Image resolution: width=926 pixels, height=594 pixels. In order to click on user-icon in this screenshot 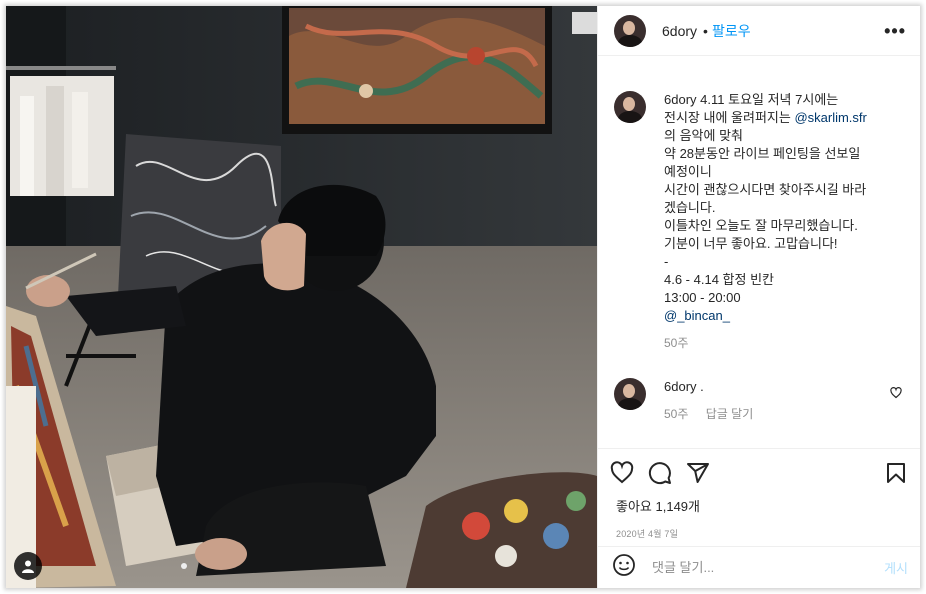, I will do `click(28, 566)`.